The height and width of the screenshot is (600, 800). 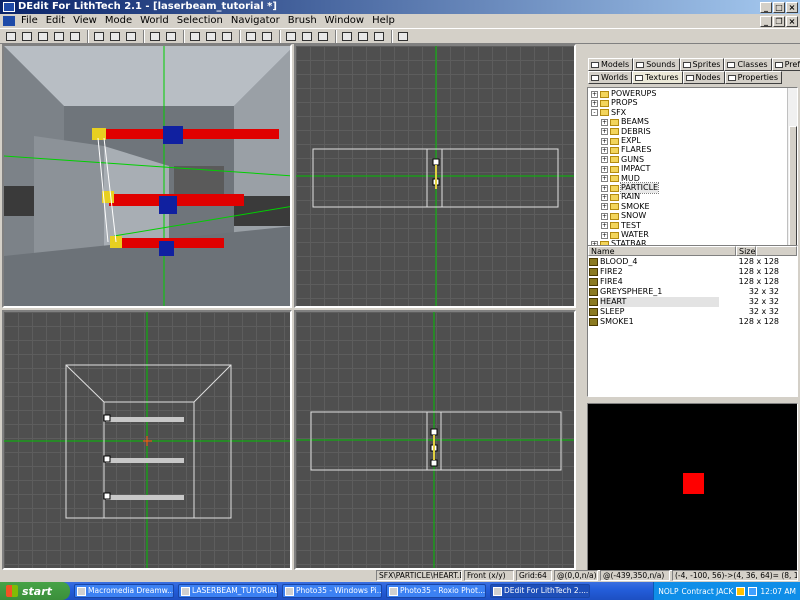 What do you see at coordinates (379, 36) in the screenshot?
I see `toolbar-tool20-icon` at bounding box center [379, 36].